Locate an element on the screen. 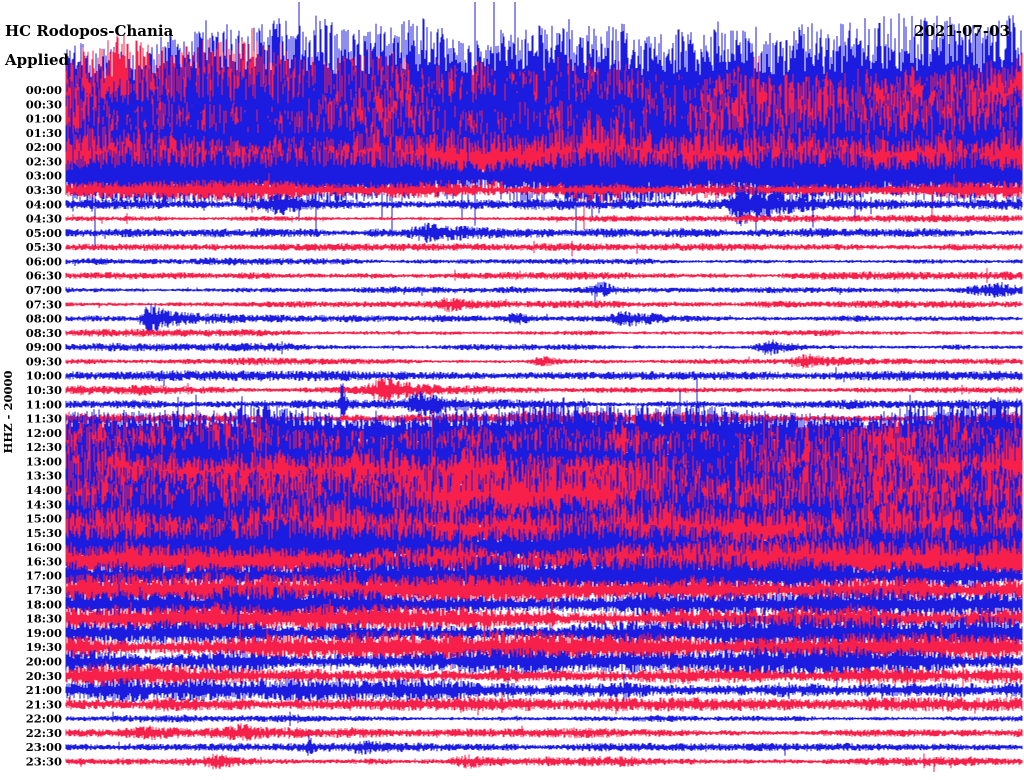 The width and height of the screenshot is (1024, 780). time-label-09:00: 09:00 is located at coordinates (44, 347).